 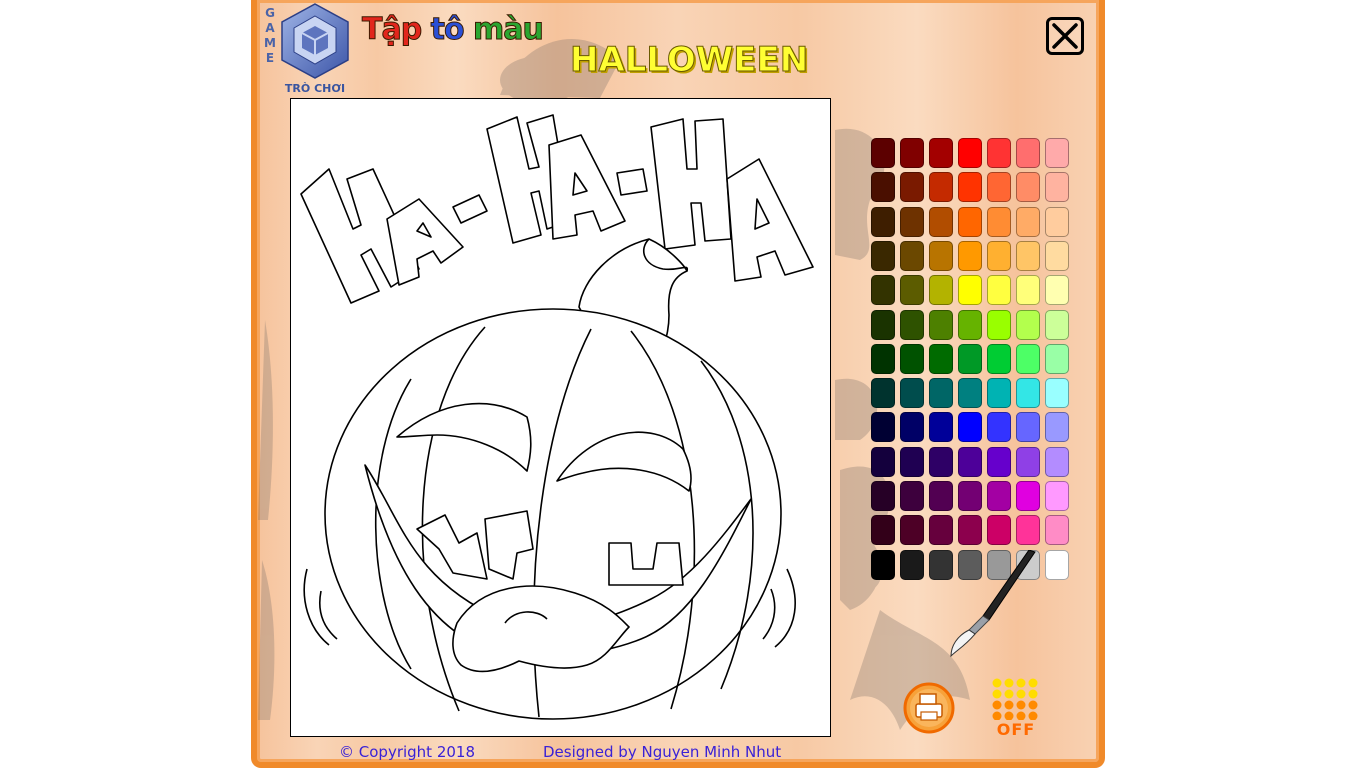 What do you see at coordinates (315, 88) in the screenshot?
I see `logo-caption: TRÒ CHƠI` at bounding box center [315, 88].